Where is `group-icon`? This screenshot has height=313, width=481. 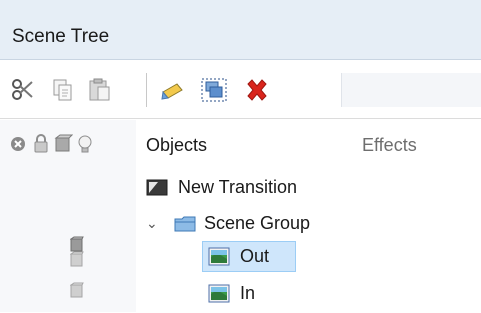
group-icon is located at coordinates (214, 90).